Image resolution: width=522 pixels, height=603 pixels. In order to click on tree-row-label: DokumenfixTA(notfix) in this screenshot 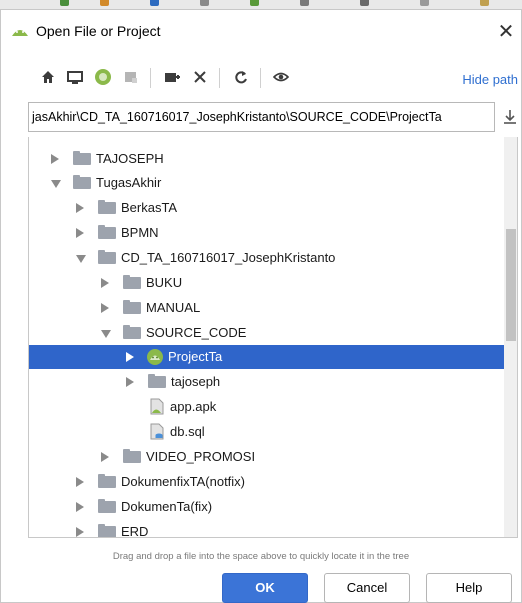, I will do `click(183, 481)`.